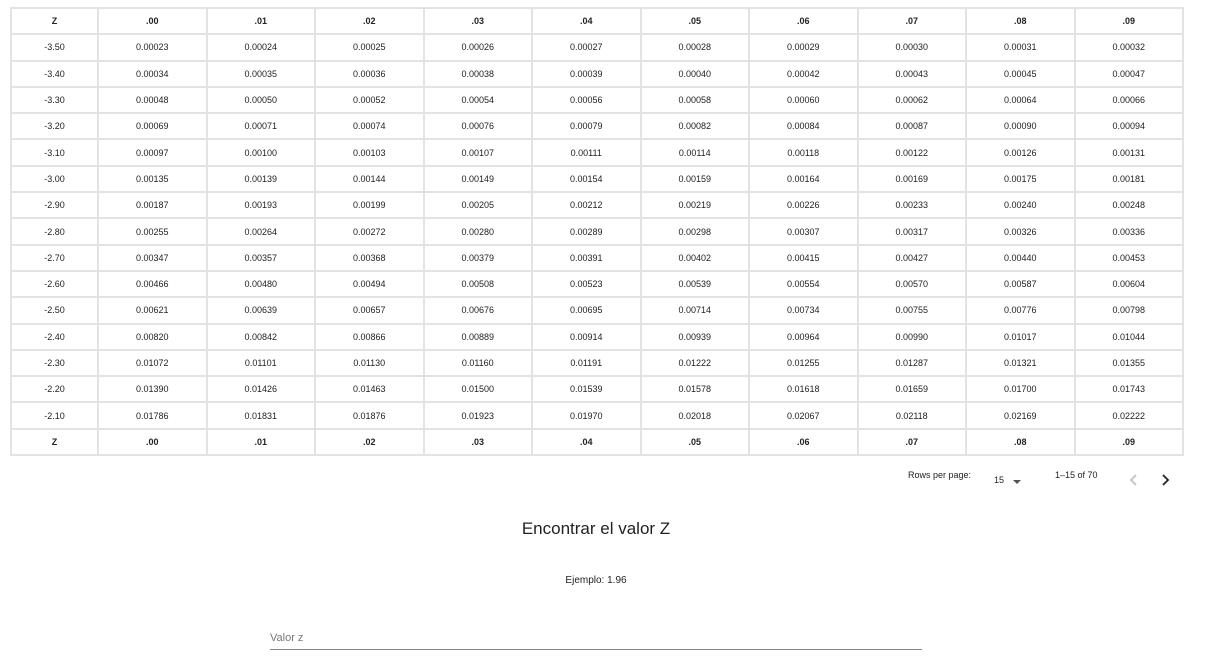 Image resolution: width=1209 pixels, height=660 pixels. I want to click on example-text: Ejemplo: 1.96, so click(596, 580).